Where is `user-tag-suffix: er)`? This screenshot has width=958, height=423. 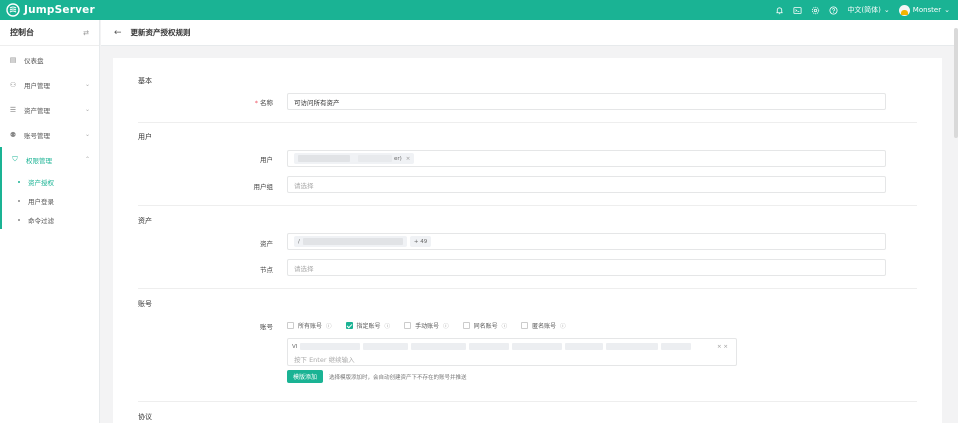 user-tag-suffix: er) is located at coordinates (398, 158).